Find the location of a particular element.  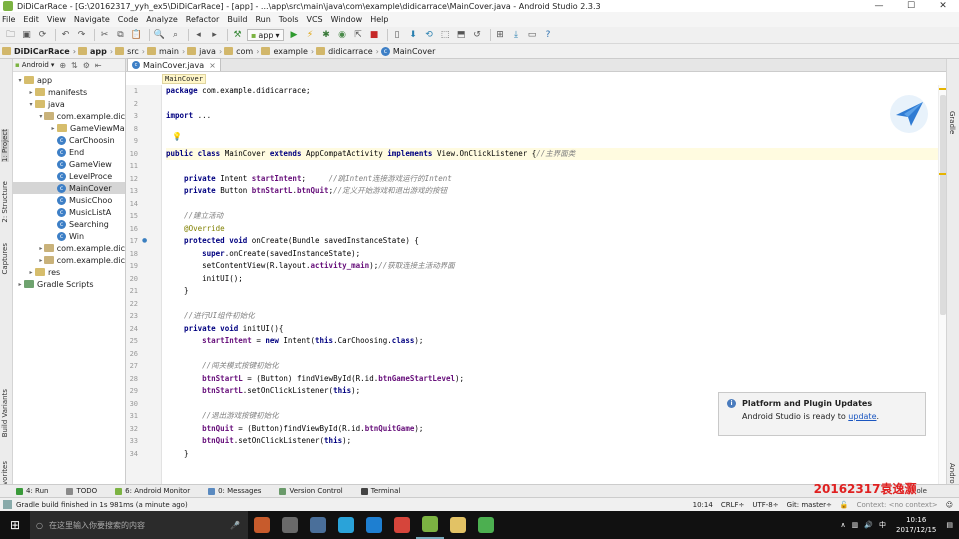

structure-tool-button: 2: Structure is located at coordinates (5, 202).